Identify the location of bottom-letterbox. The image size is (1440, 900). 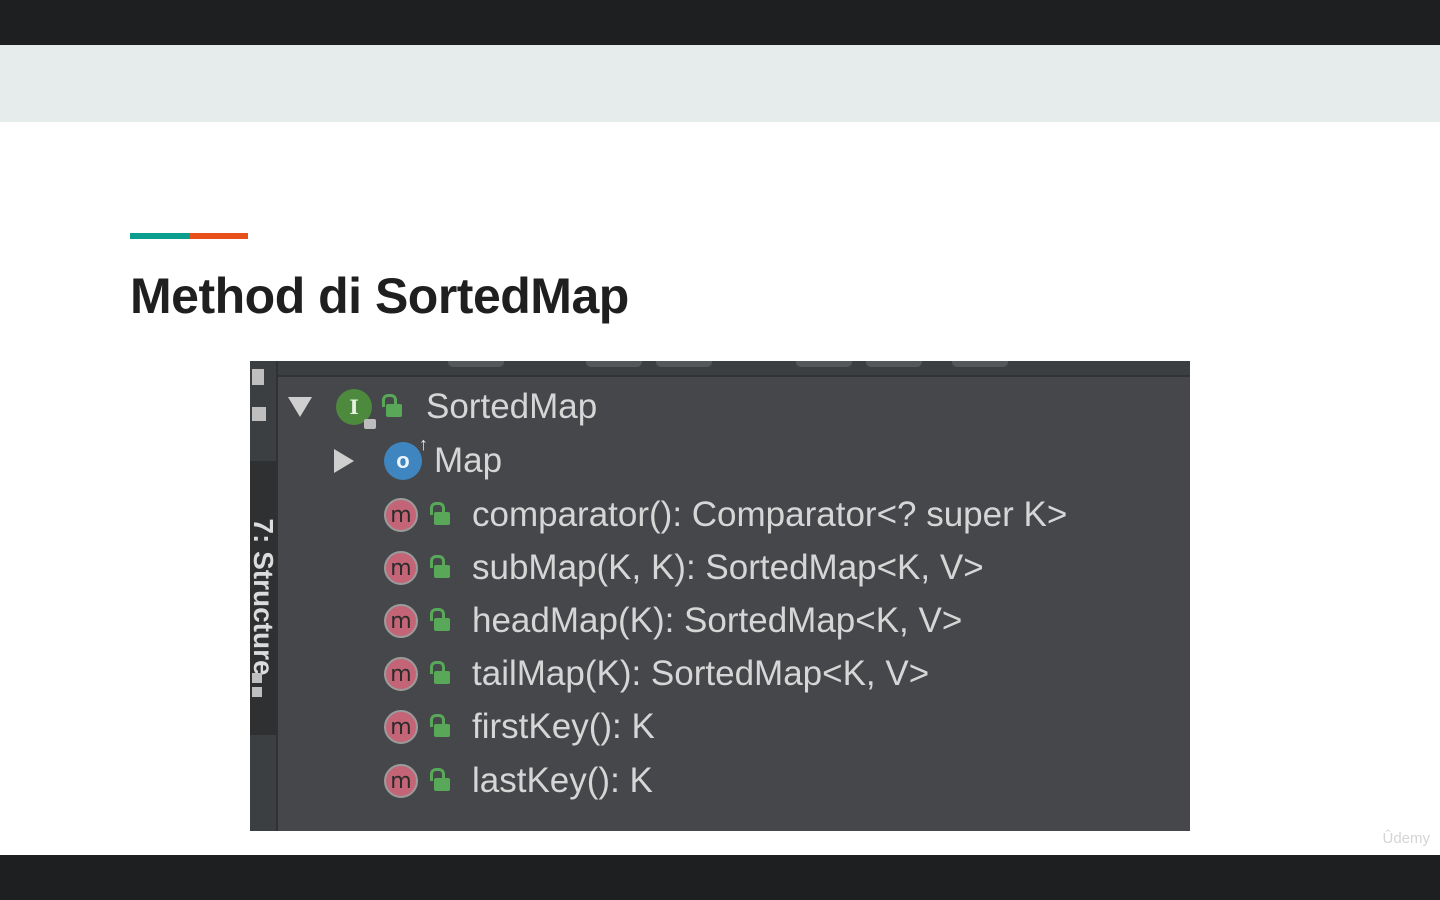
(720, 877).